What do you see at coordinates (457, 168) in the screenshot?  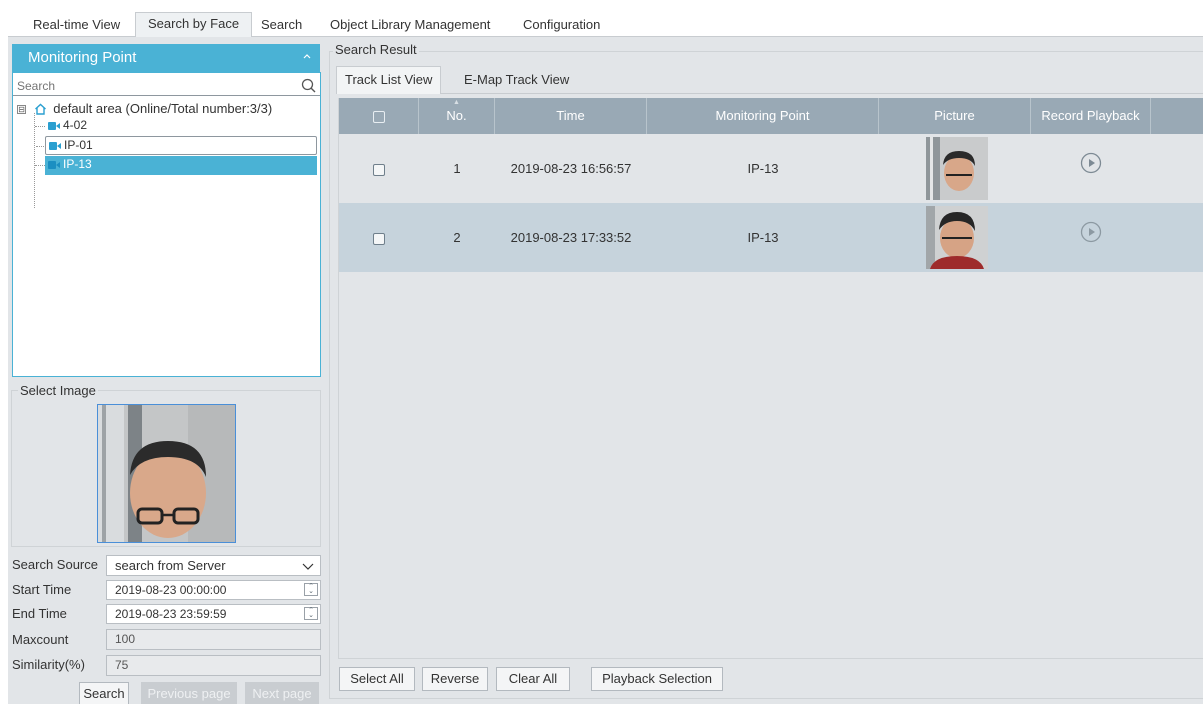 I see `row-no: 1` at bounding box center [457, 168].